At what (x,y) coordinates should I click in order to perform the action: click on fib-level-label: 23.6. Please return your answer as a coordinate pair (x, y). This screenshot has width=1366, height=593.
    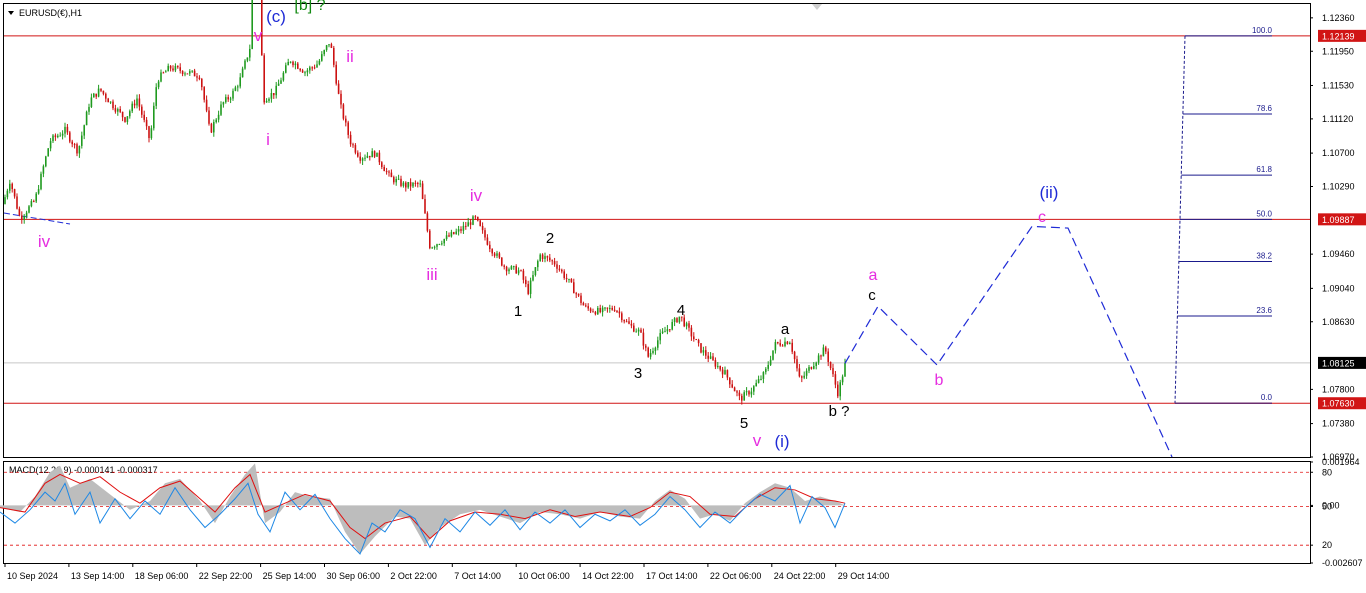
    Looking at the image, I should click on (1264, 310).